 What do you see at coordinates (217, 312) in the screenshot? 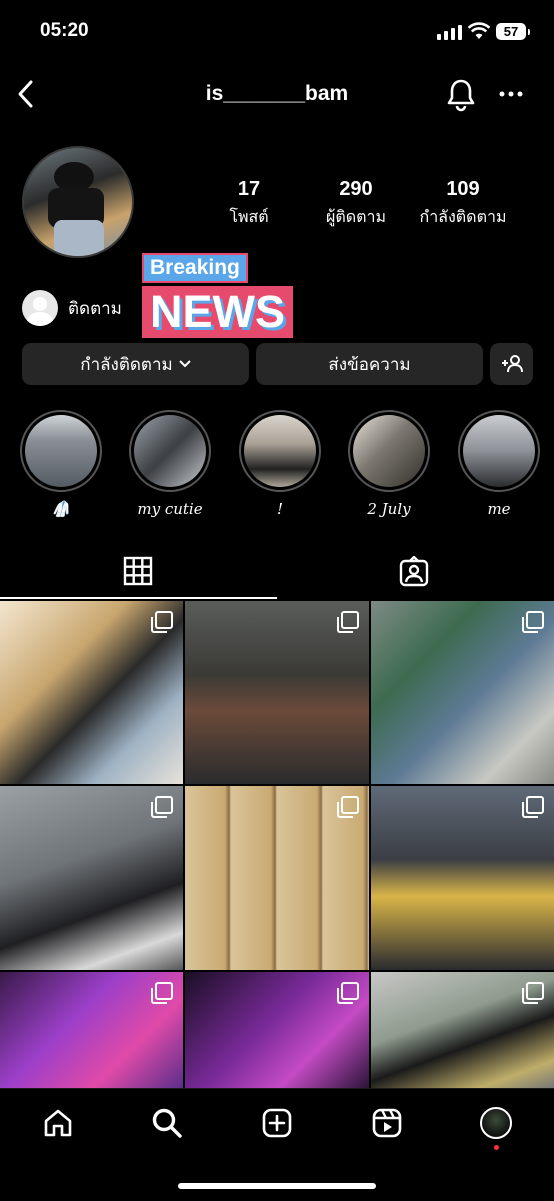
I see `breaking-news-sticker-bottom: NEWS` at bounding box center [217, 312].